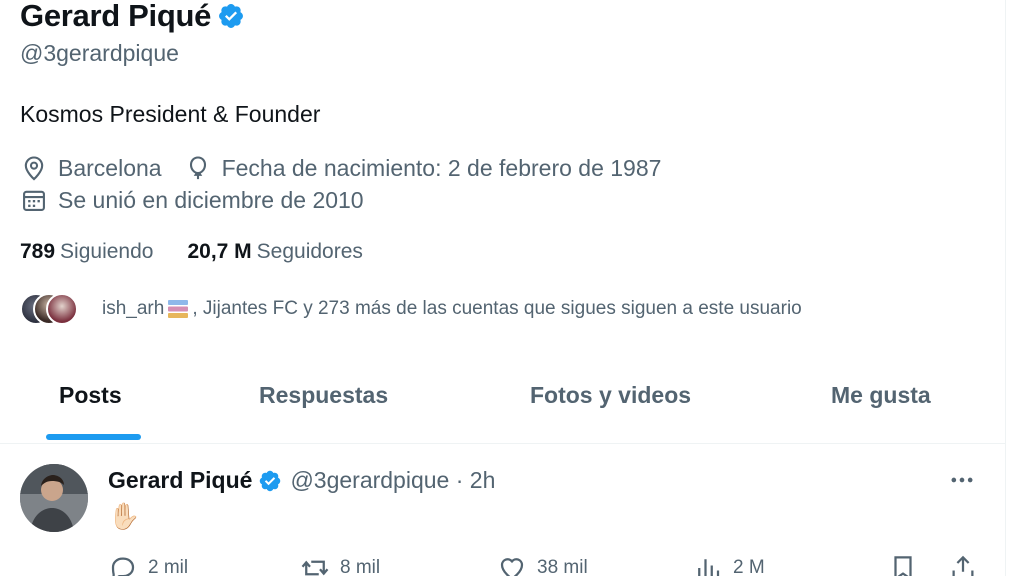  Describe the element at coordinates (512, 567) in the screenshot. I see `like-icon` at that location.